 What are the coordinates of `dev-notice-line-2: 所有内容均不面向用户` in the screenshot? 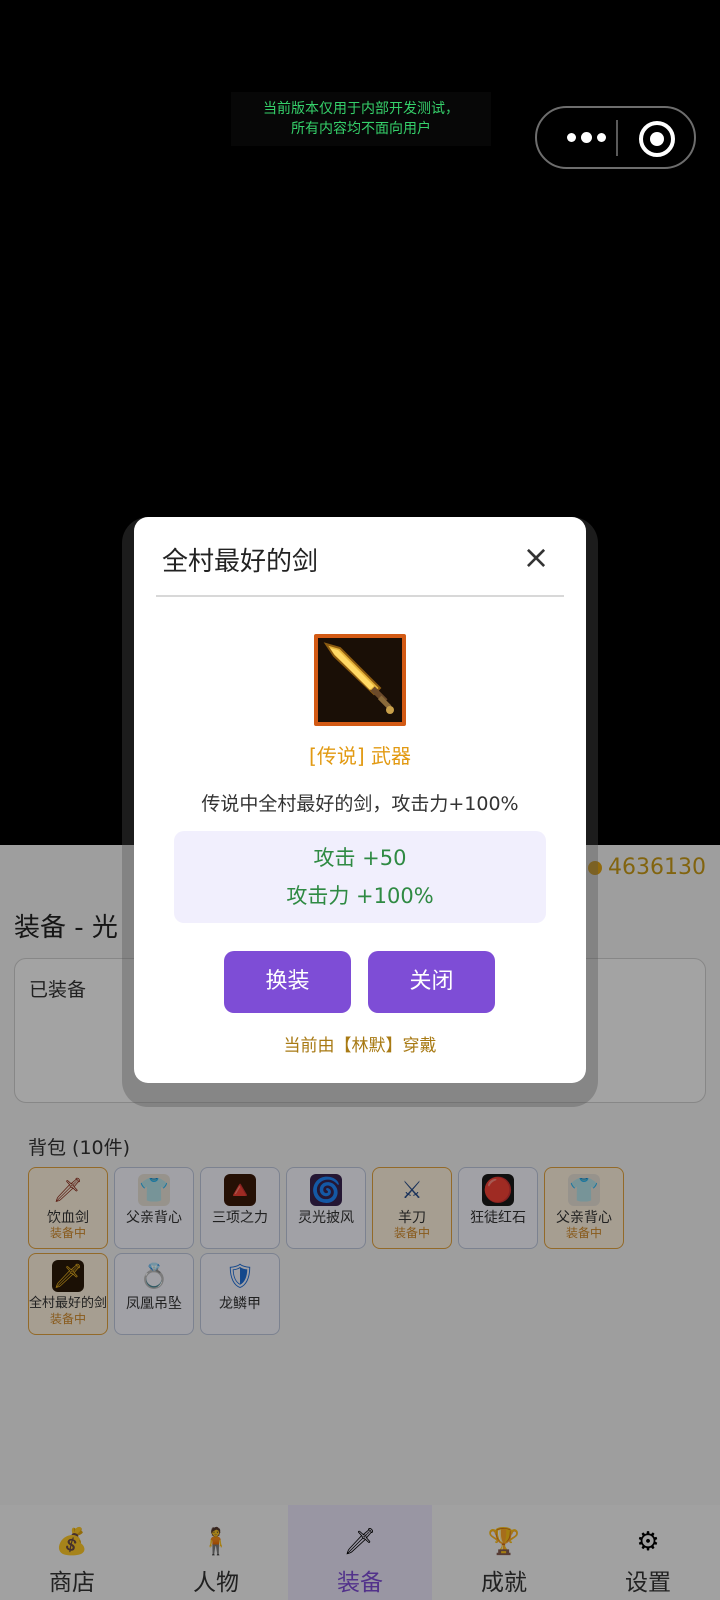 It's located at (361, 129).